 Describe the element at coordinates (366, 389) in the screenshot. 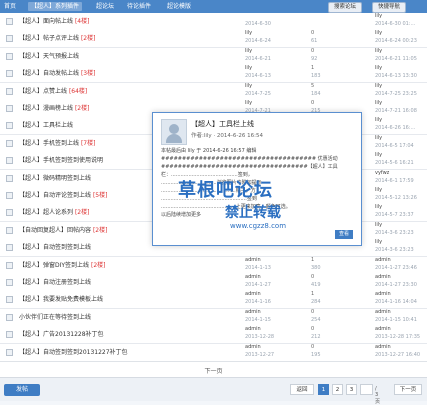

I see `page-input` at that location.